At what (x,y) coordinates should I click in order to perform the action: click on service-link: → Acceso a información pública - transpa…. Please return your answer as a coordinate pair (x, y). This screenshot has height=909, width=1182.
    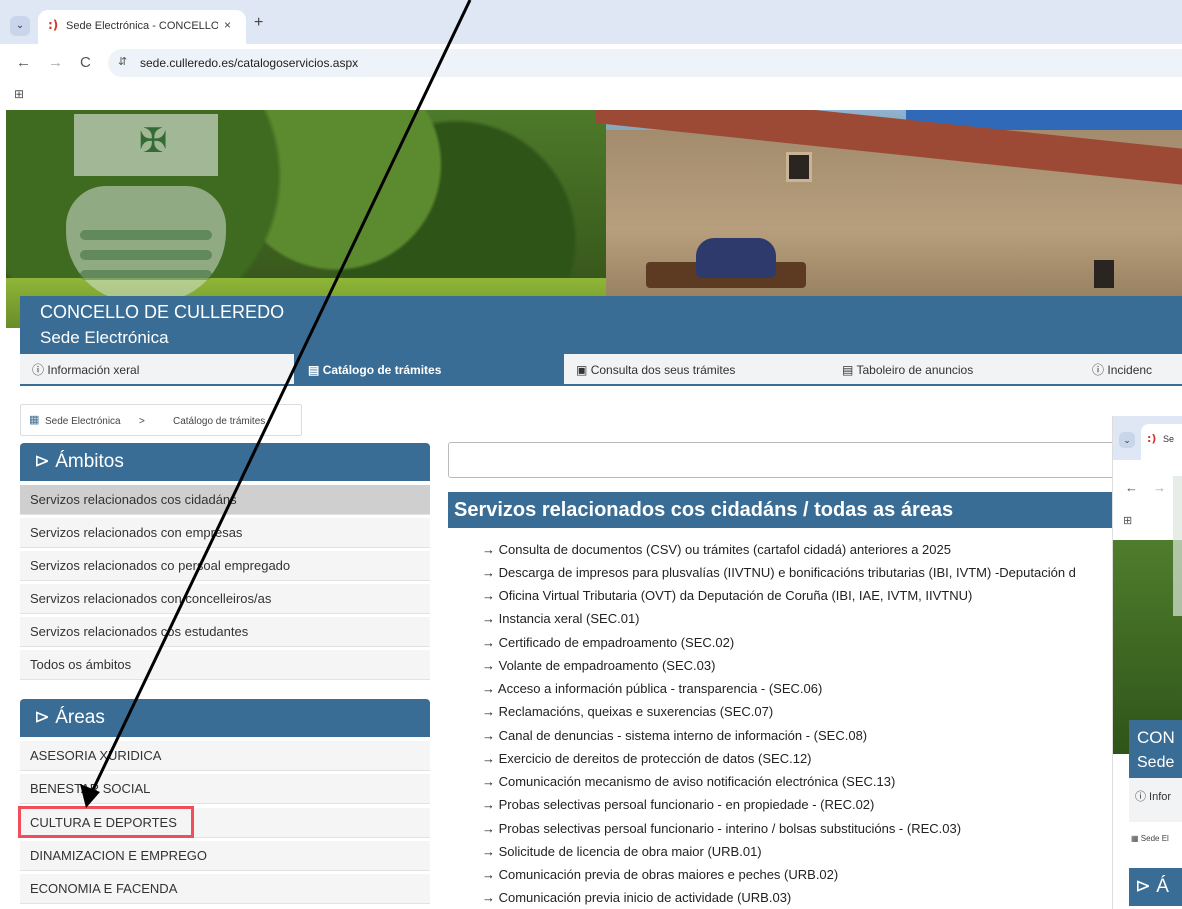
    Looking at the image, I should click on (797, 689).